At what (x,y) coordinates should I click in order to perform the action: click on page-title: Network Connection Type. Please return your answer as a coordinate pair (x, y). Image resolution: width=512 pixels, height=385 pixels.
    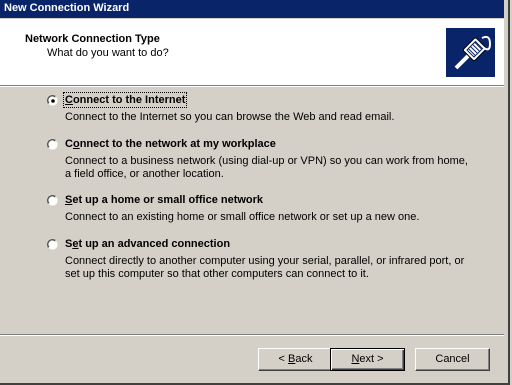
    Looking at the image, I should click on (92, 39).